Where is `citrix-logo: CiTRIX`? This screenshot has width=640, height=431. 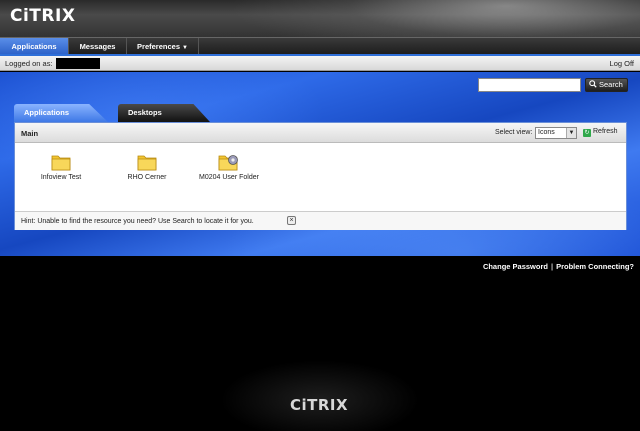 citrix-logo: CiTRIX is located at coordinates (43, 16).